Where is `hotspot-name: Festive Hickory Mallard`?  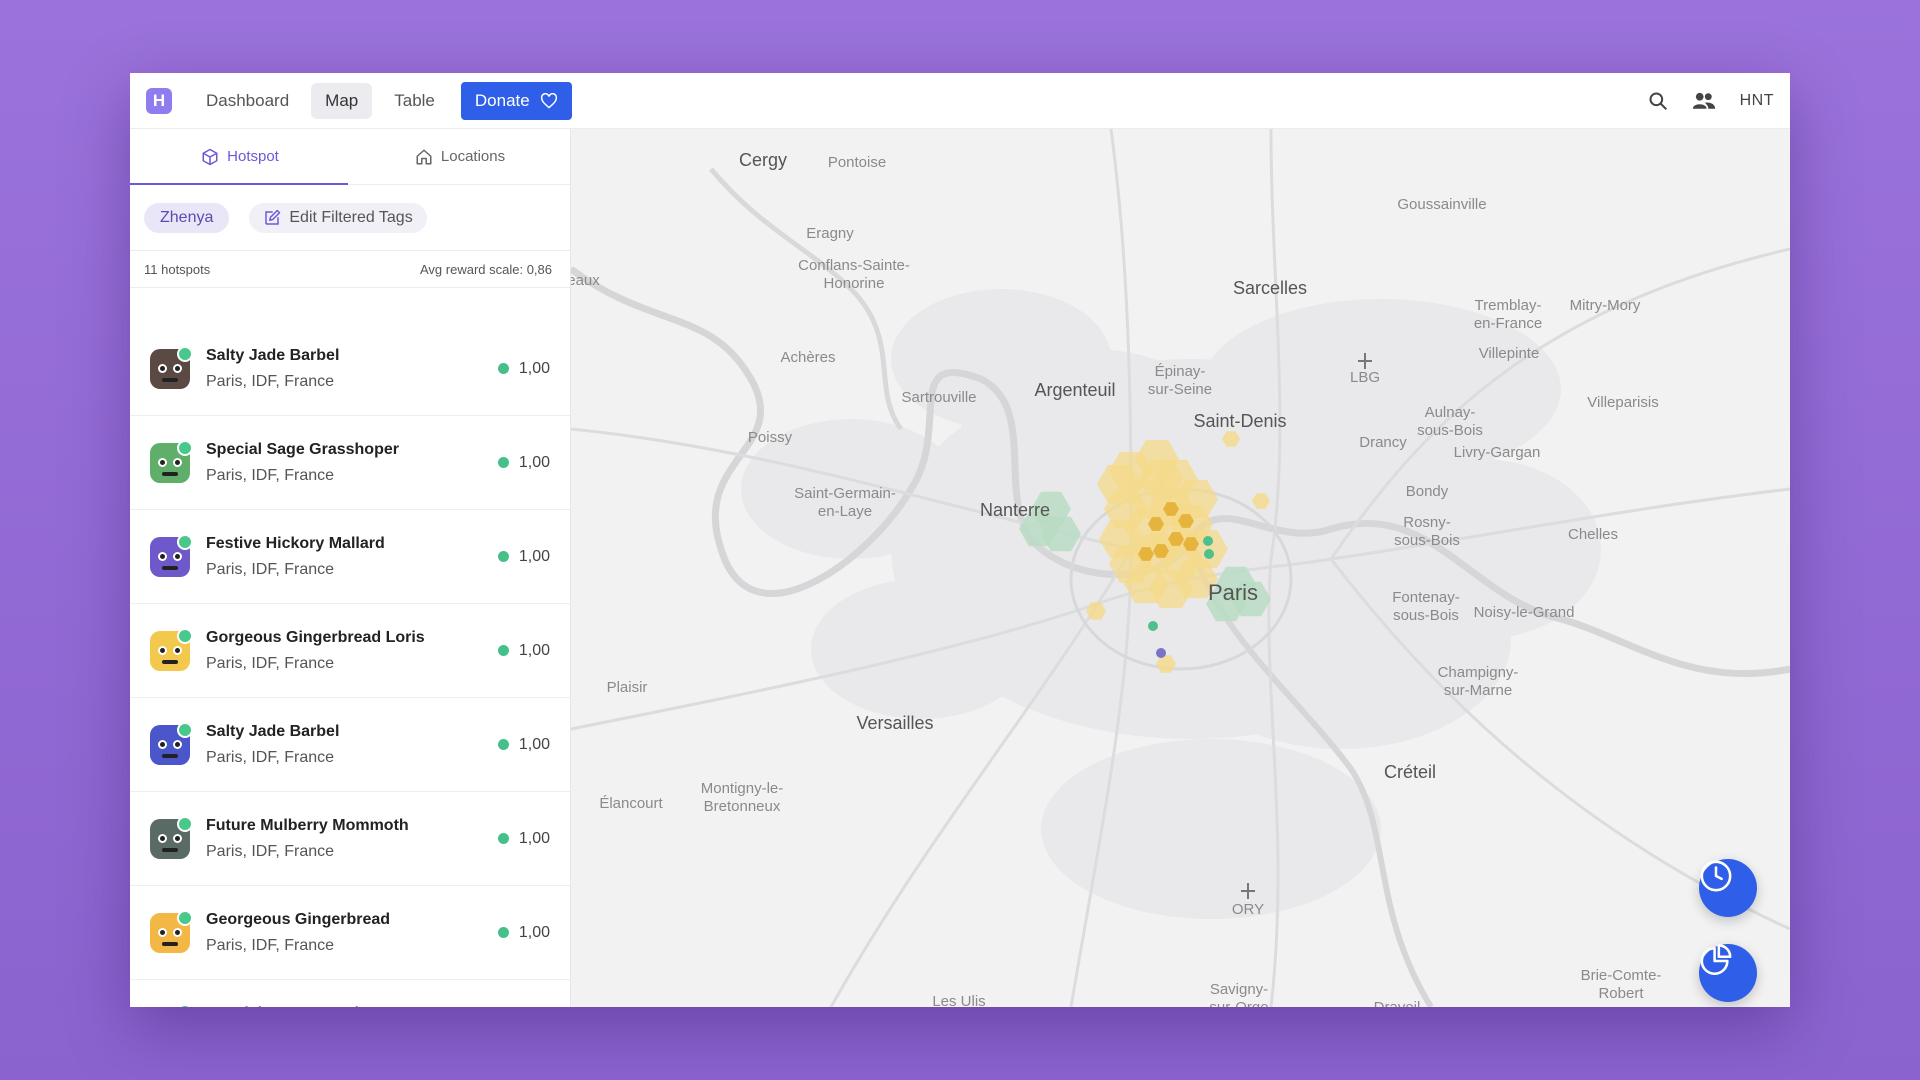 hotspot-name: Festive Hickory Mallard is located at coordinates (295, 543).